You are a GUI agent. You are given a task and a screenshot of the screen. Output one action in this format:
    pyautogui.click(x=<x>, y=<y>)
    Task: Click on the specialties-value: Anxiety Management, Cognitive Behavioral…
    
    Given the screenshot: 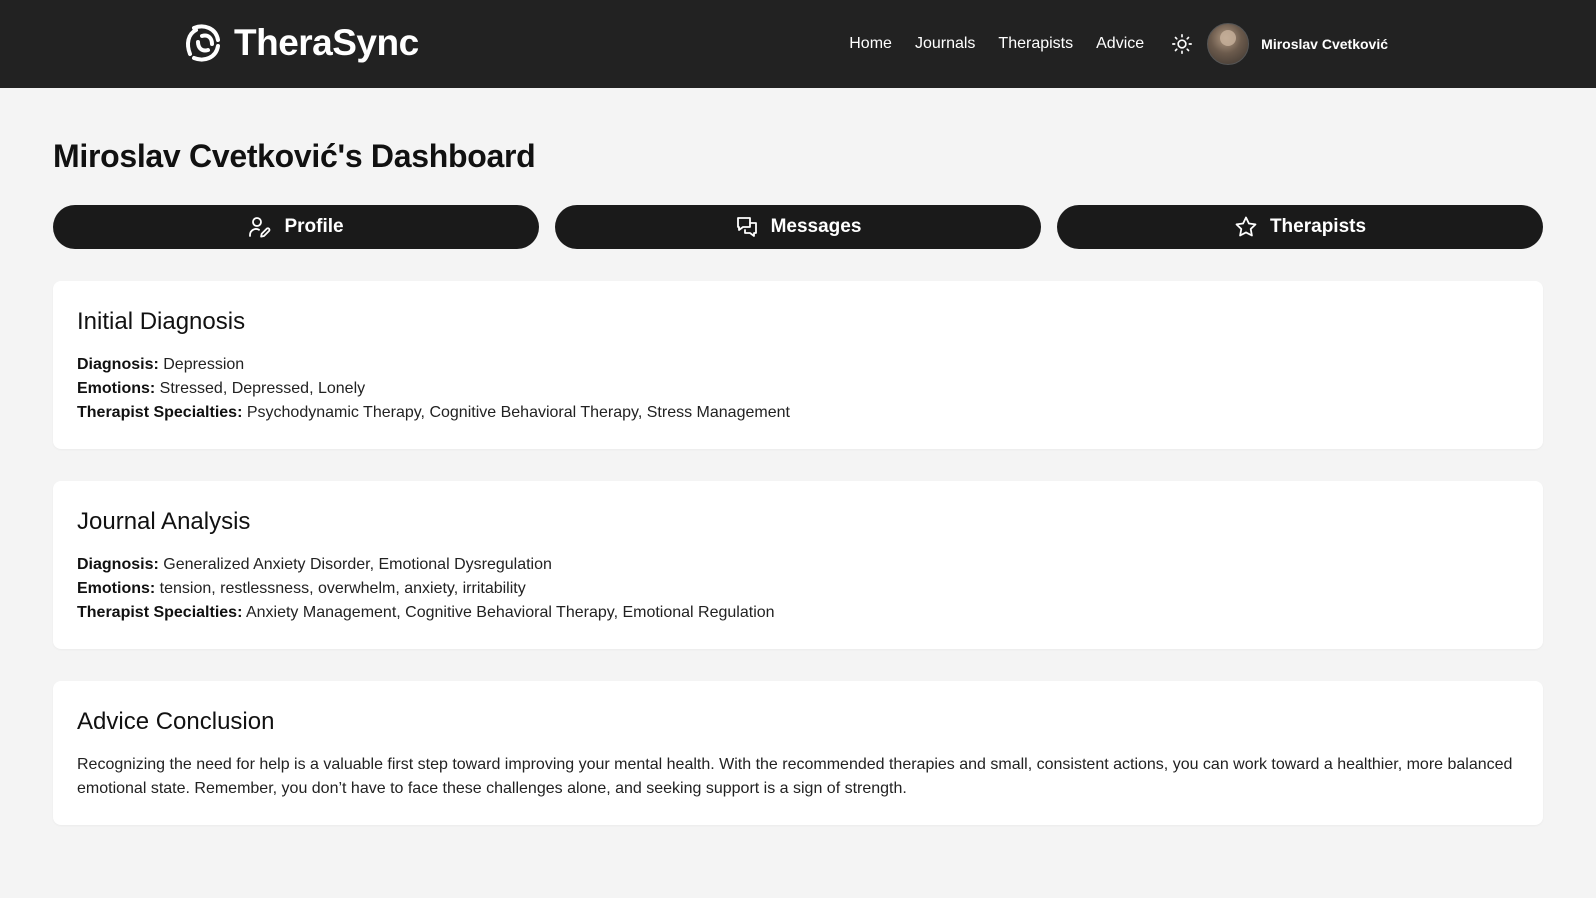 What is the action you would take?
    pyautogui.click(x=510, y=612)
    